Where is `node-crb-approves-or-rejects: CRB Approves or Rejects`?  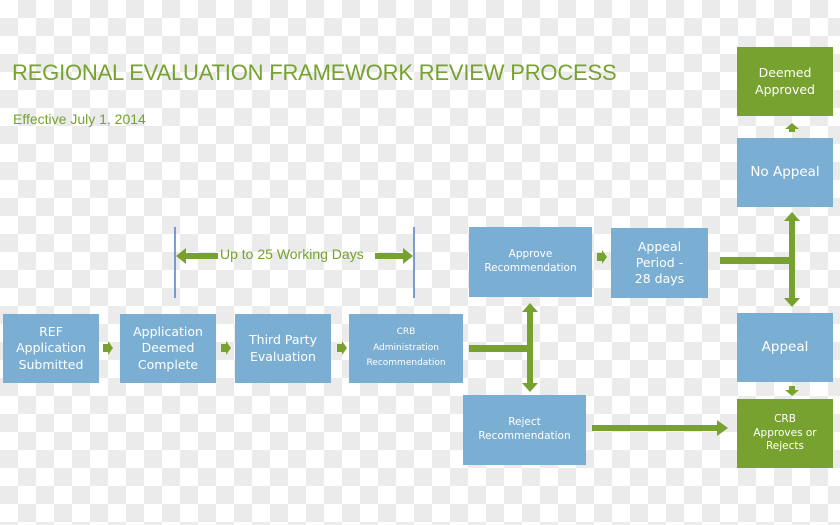 node-crb-approves-or-rejects: CRB Approves or Rejects is located at coordinates (785, 433).